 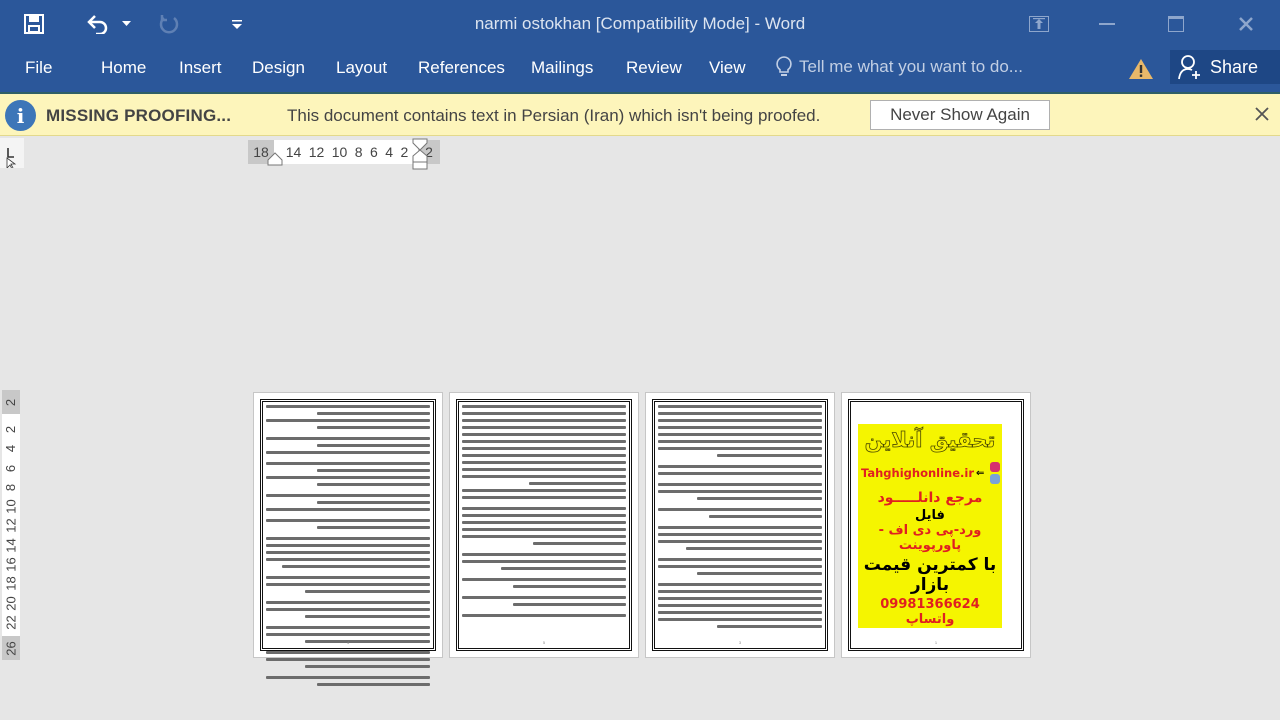 What do you see at coordinates (420, 154) in the screenshot?
I see `left-indent-marker` at bounding box center [420, 154].